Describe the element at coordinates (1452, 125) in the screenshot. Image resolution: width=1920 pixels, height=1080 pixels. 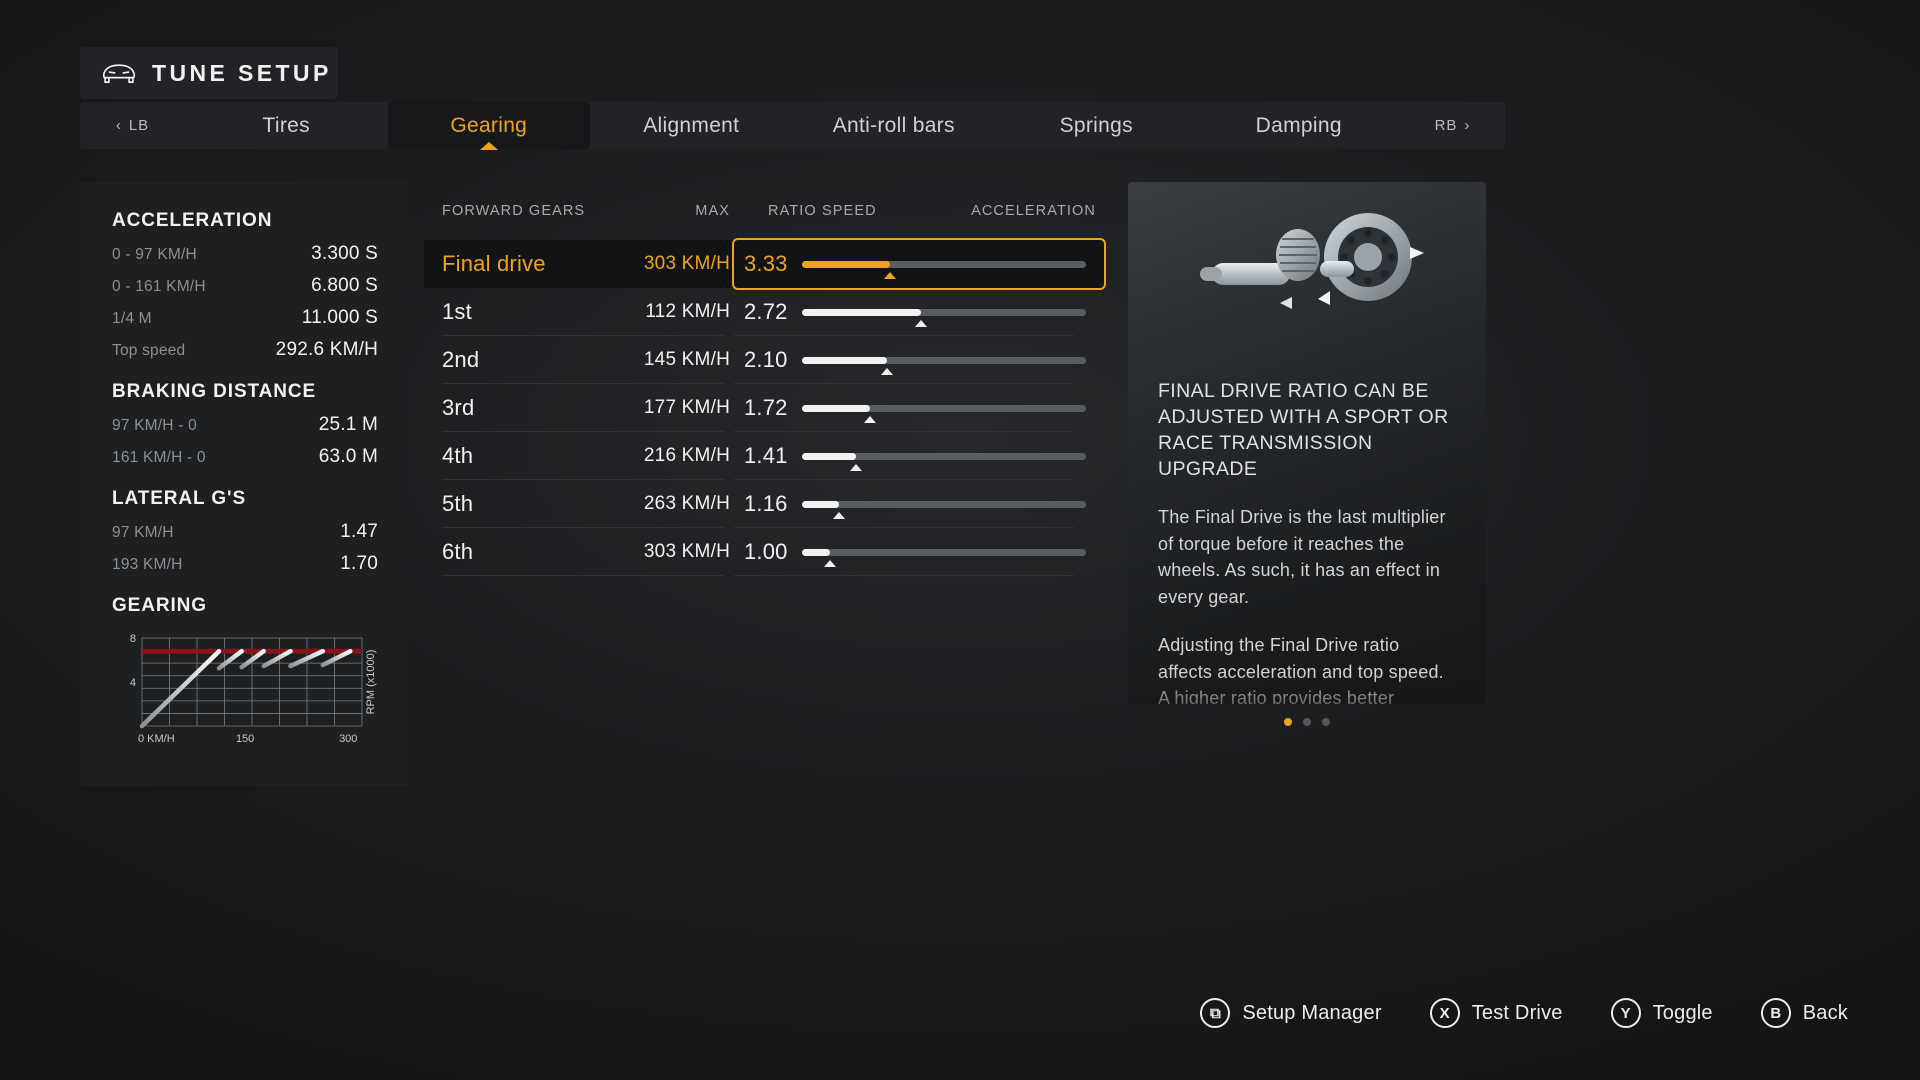
I see `tab-next-rb: RB ›` at that location.